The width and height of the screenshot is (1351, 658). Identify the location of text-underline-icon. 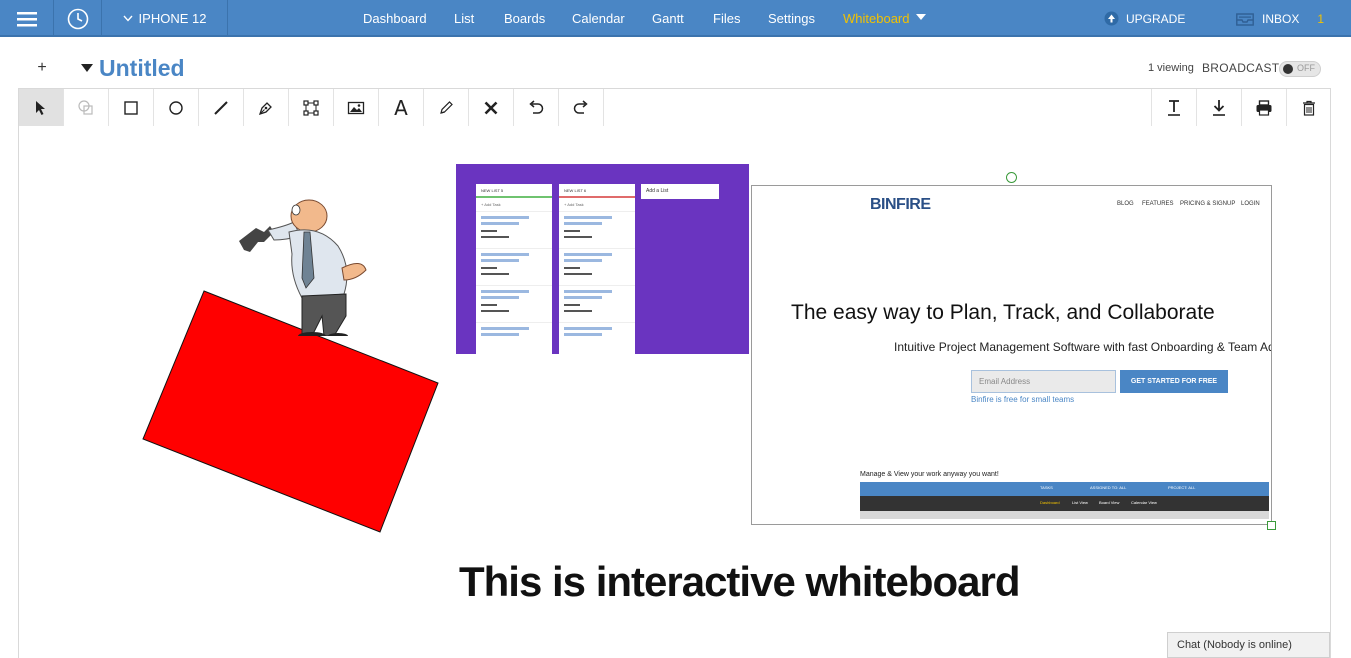
(1174, 107).